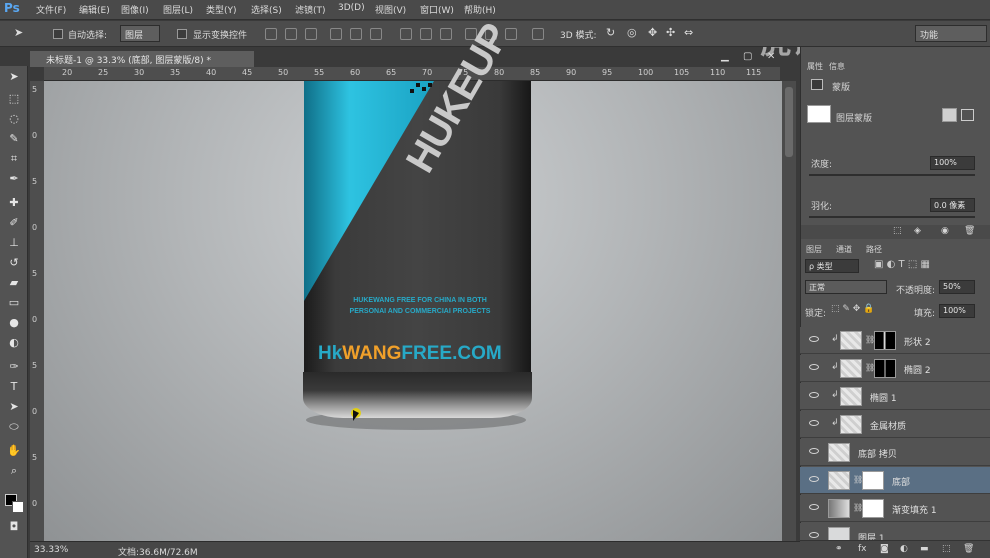 The width and height of the screenshot is (990, 558). Describe the element at coordinates (14, 159) in the screenshot. I see `crop-tool-icon: ⌗` at that location.